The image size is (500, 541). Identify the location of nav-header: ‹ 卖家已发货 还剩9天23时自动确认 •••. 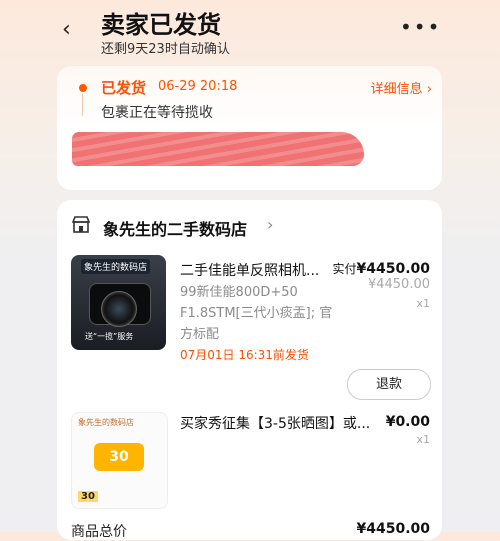
(250, 31).